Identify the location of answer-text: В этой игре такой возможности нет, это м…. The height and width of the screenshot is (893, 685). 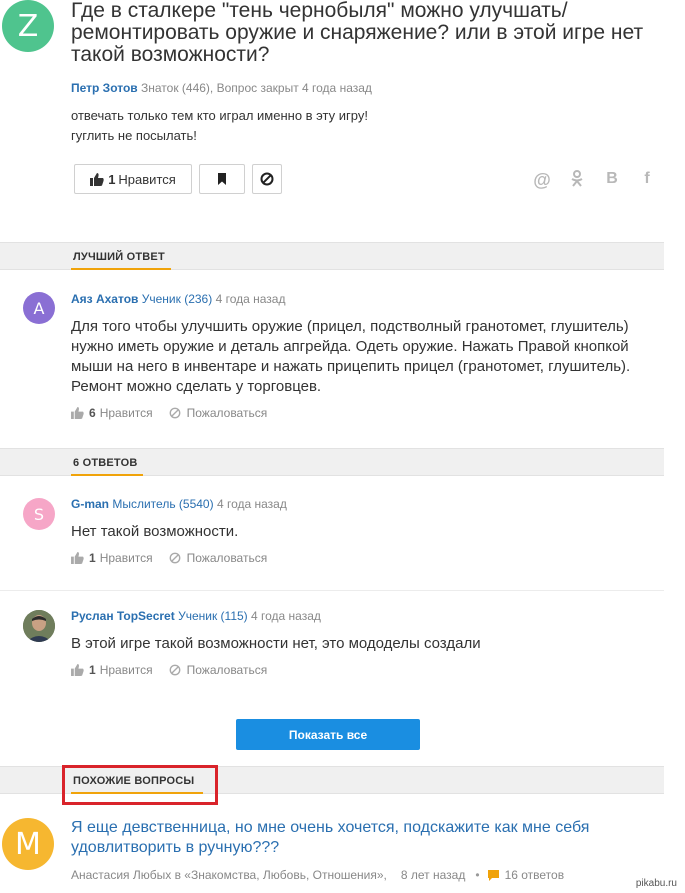
(276, 643).